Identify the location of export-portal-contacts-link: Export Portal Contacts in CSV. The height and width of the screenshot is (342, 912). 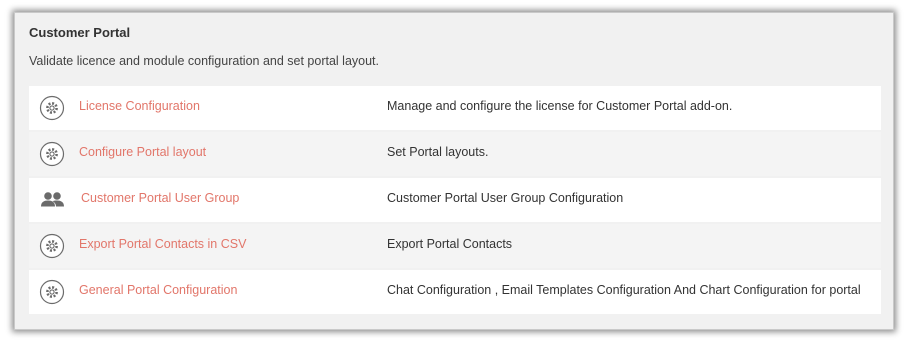
(162, 244).